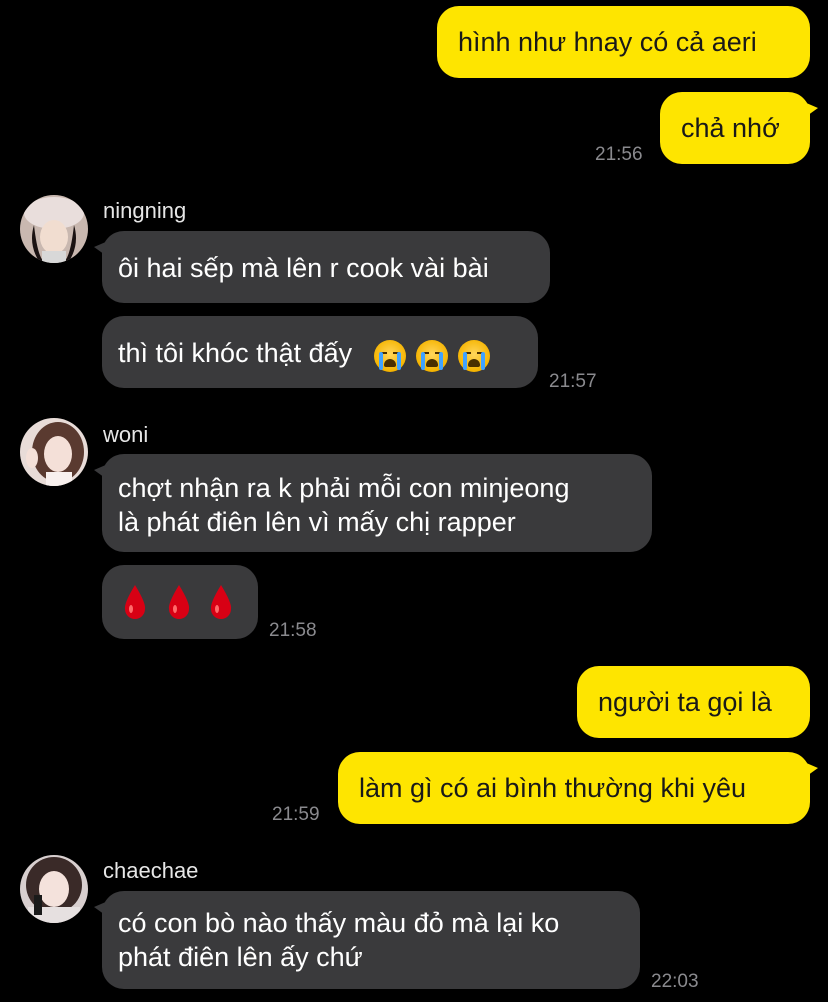  I want to click on sender-name: woni, so click(126, 434).